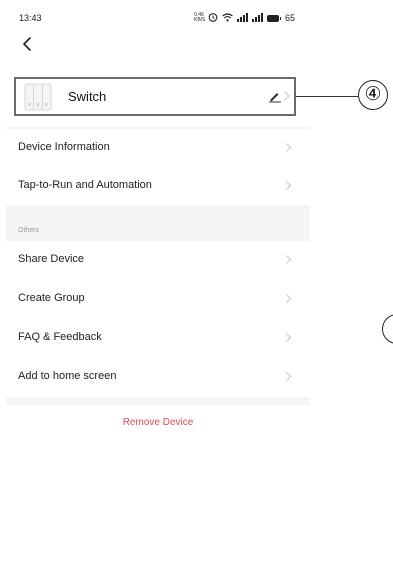 Image resolution: width=393 pixels, height=581 pixels. Describe the element at coordinates (274, 18) in the screenshot. I see `battery-icon` at that location.